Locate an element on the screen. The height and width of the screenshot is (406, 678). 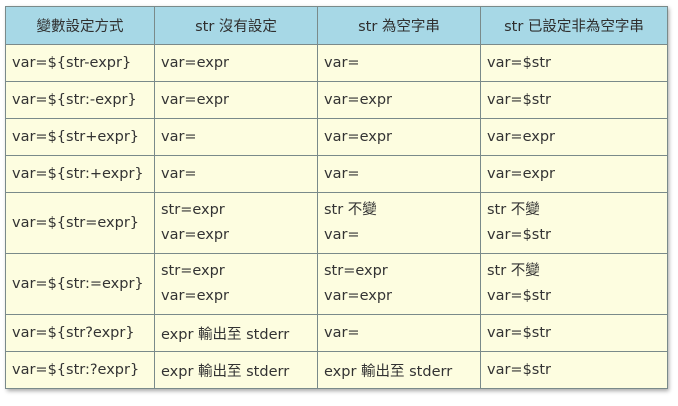
cell-method: var=${str:-expr} is located at coordinates (80, 100).